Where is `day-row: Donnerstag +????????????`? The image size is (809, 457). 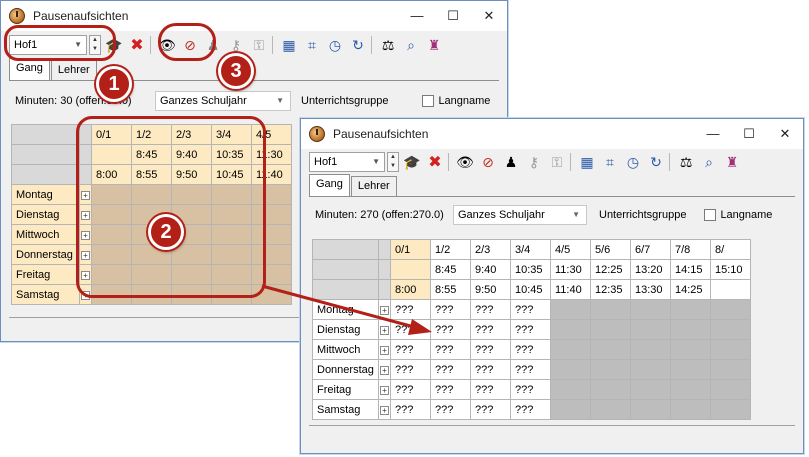
day-row: Donnerstag +???????????? is located at coordinates (531, 369).